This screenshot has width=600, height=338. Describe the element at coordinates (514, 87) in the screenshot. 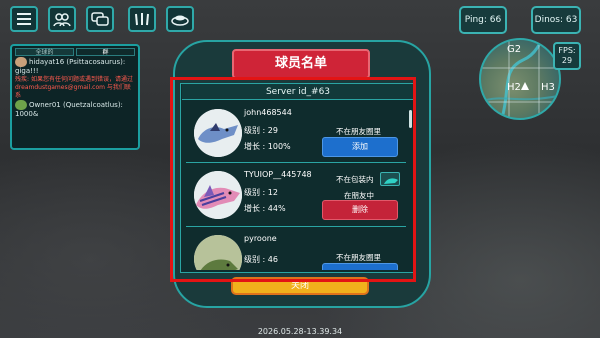

I see `map-label: H2` at that location.